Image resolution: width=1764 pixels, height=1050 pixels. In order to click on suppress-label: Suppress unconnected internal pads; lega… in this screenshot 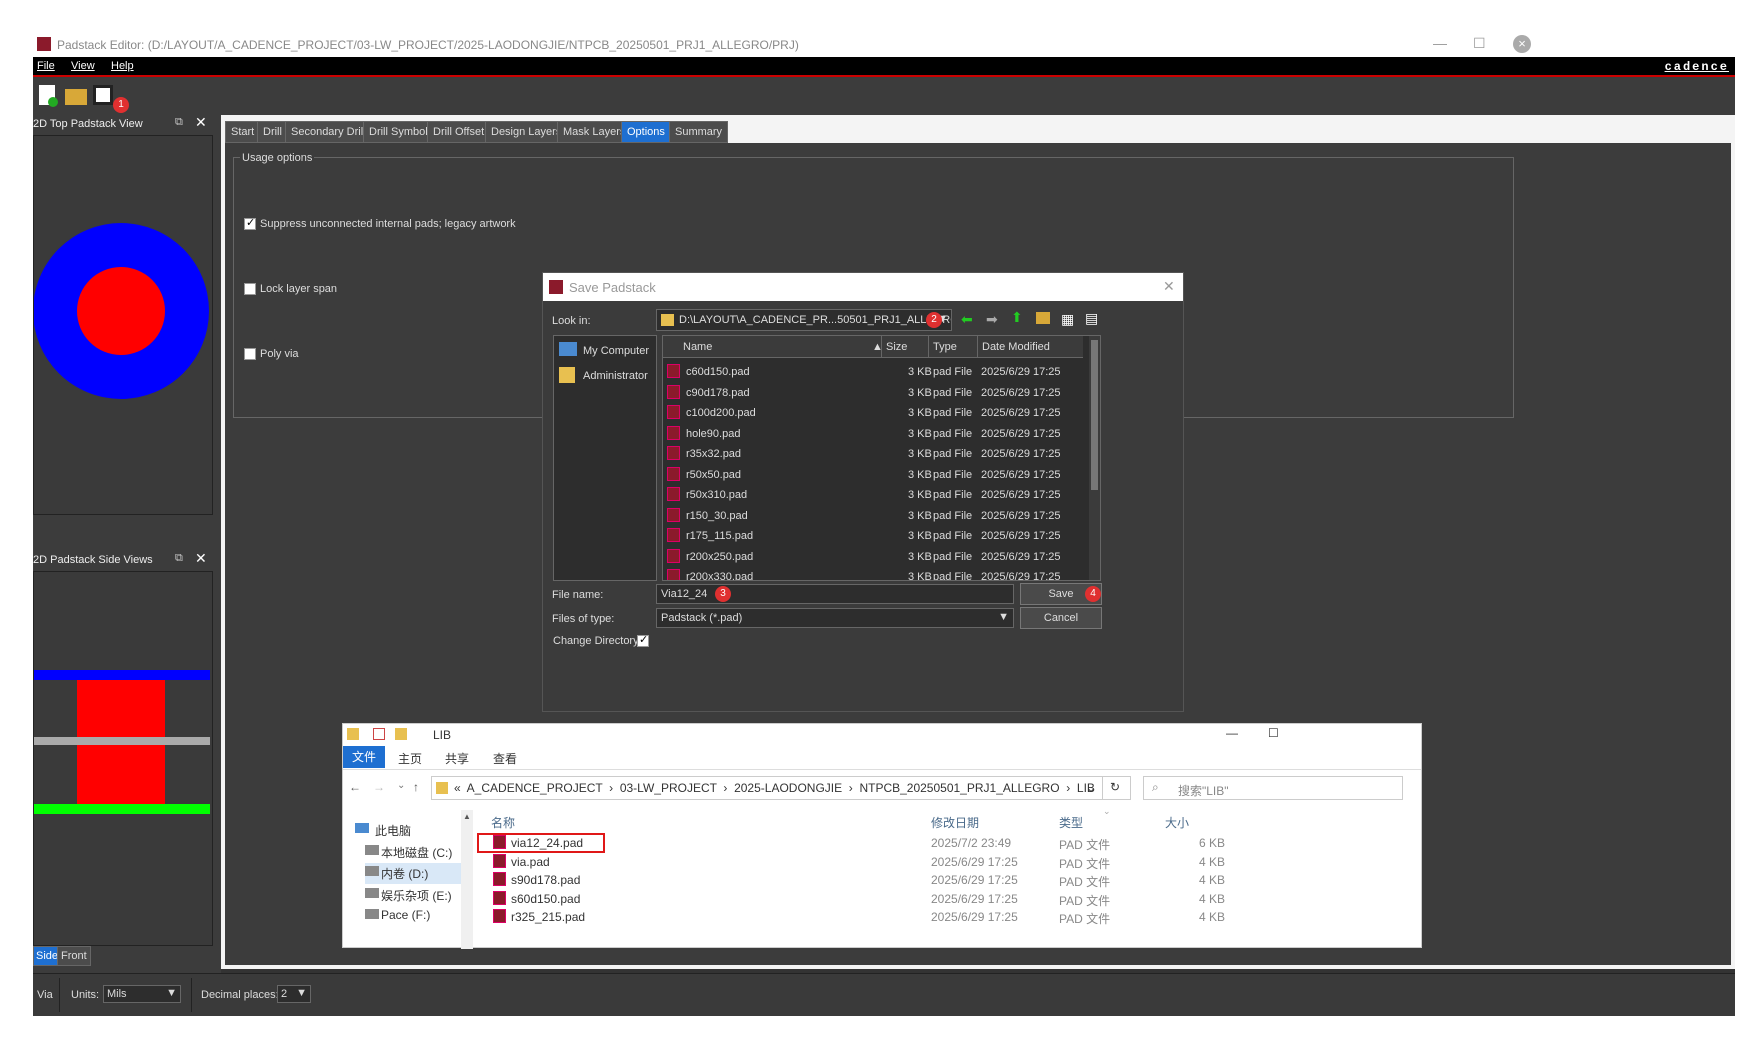, I will do `click(388, 224)`.